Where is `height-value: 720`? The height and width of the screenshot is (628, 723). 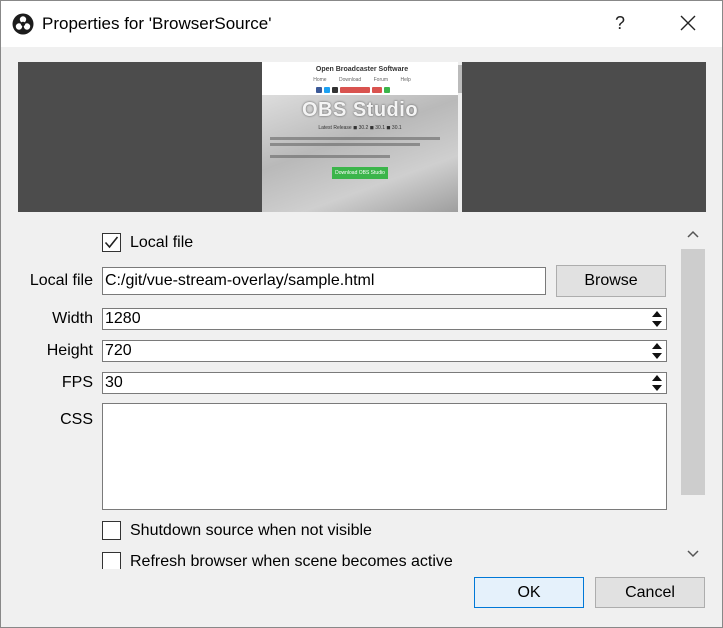
height-value: 720 is located at coordinates (118, 350).